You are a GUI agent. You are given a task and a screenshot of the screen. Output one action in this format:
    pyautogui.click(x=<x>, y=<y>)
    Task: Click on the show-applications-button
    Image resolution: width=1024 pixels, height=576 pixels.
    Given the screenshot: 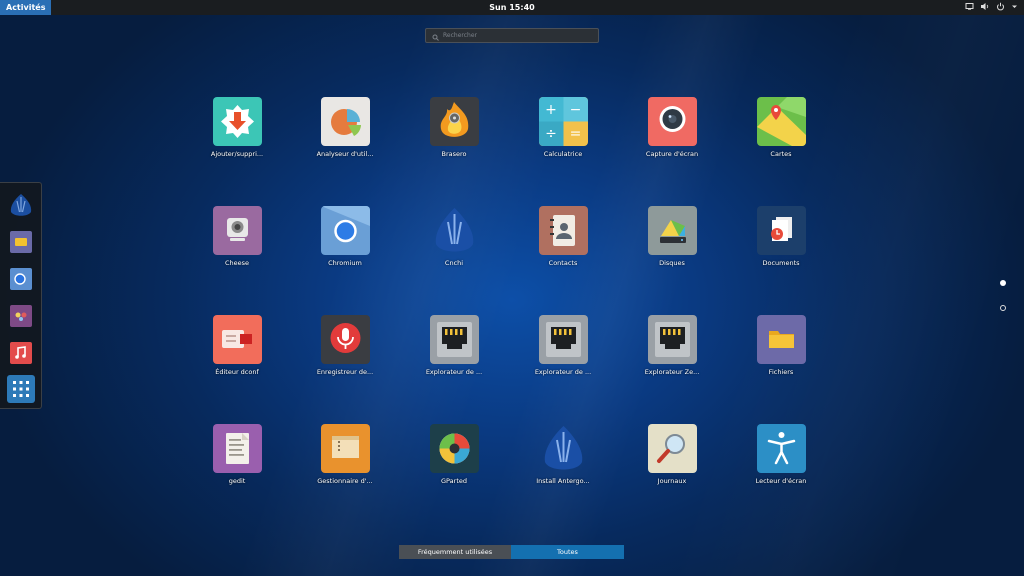 What is the action you would take?
    pyautogui.click(x=21, y=389)
    